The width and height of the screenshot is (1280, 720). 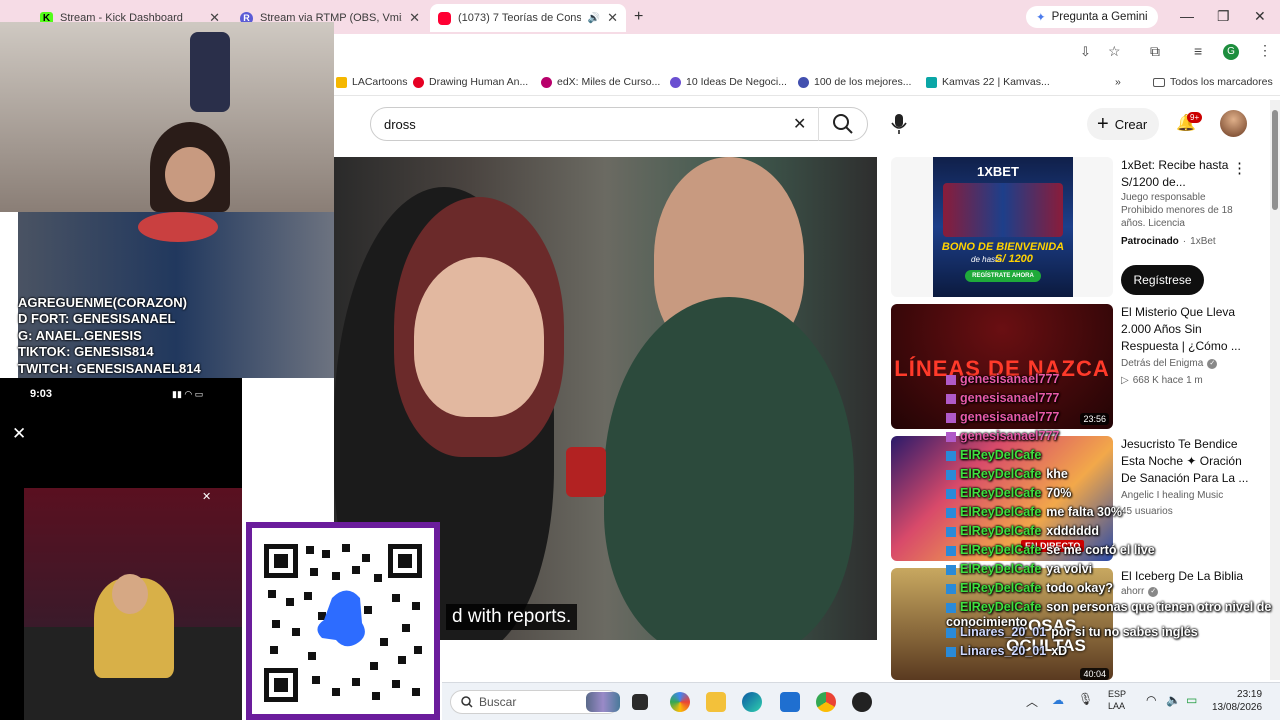 I want to click on channel-avatar, so click(x=1233, y=123).